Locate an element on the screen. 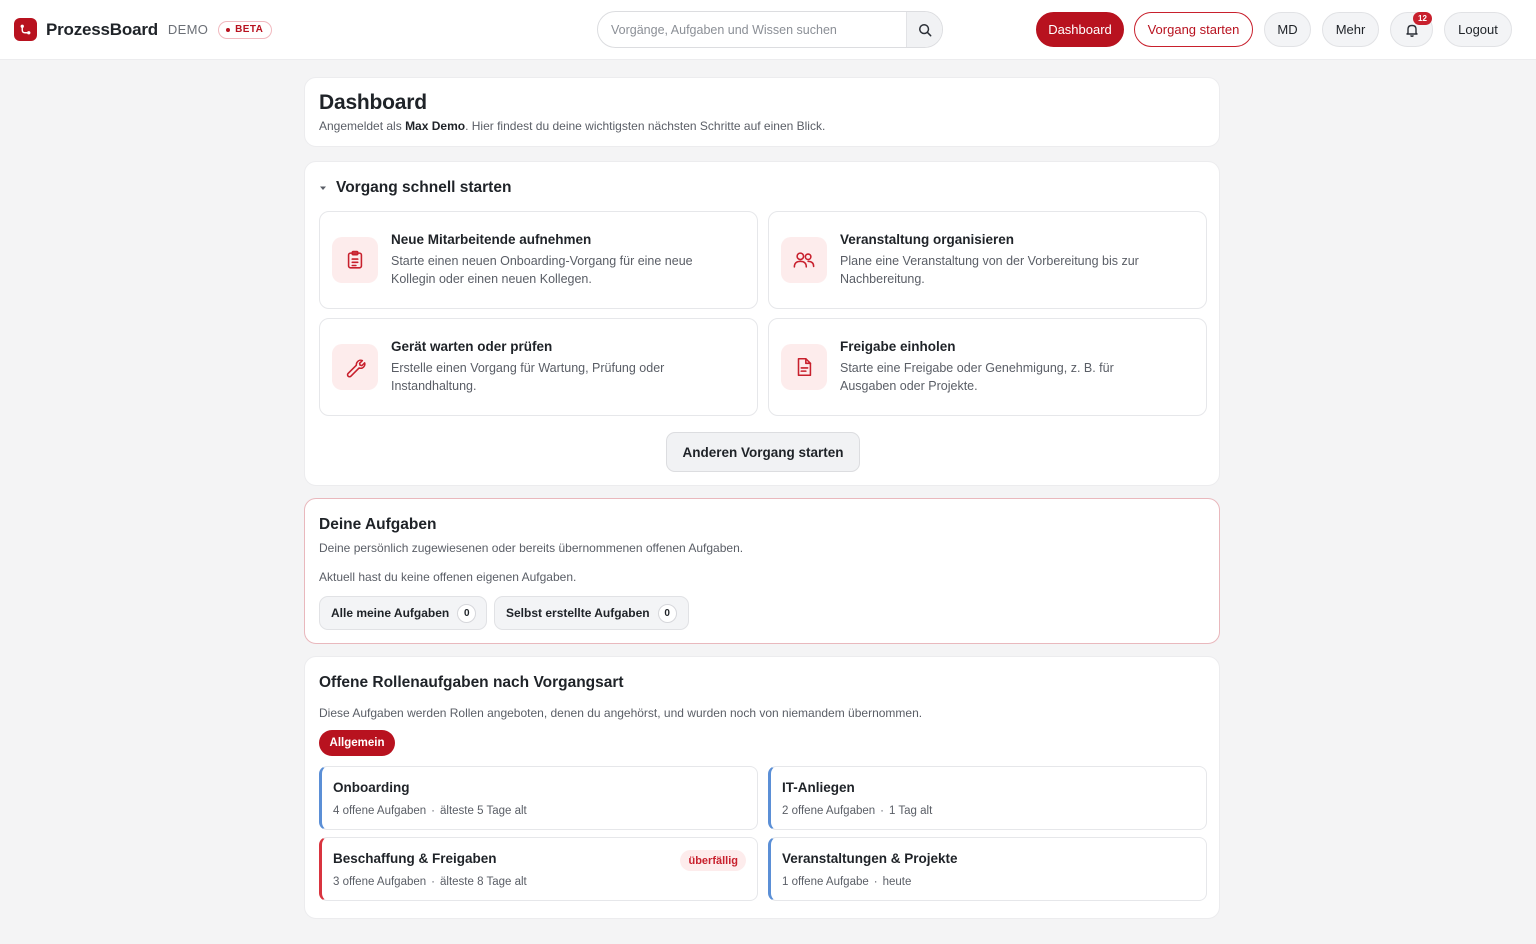 The height and width of the screenshot is (944, 1536). users-icon is located at coordinates (804, 260).